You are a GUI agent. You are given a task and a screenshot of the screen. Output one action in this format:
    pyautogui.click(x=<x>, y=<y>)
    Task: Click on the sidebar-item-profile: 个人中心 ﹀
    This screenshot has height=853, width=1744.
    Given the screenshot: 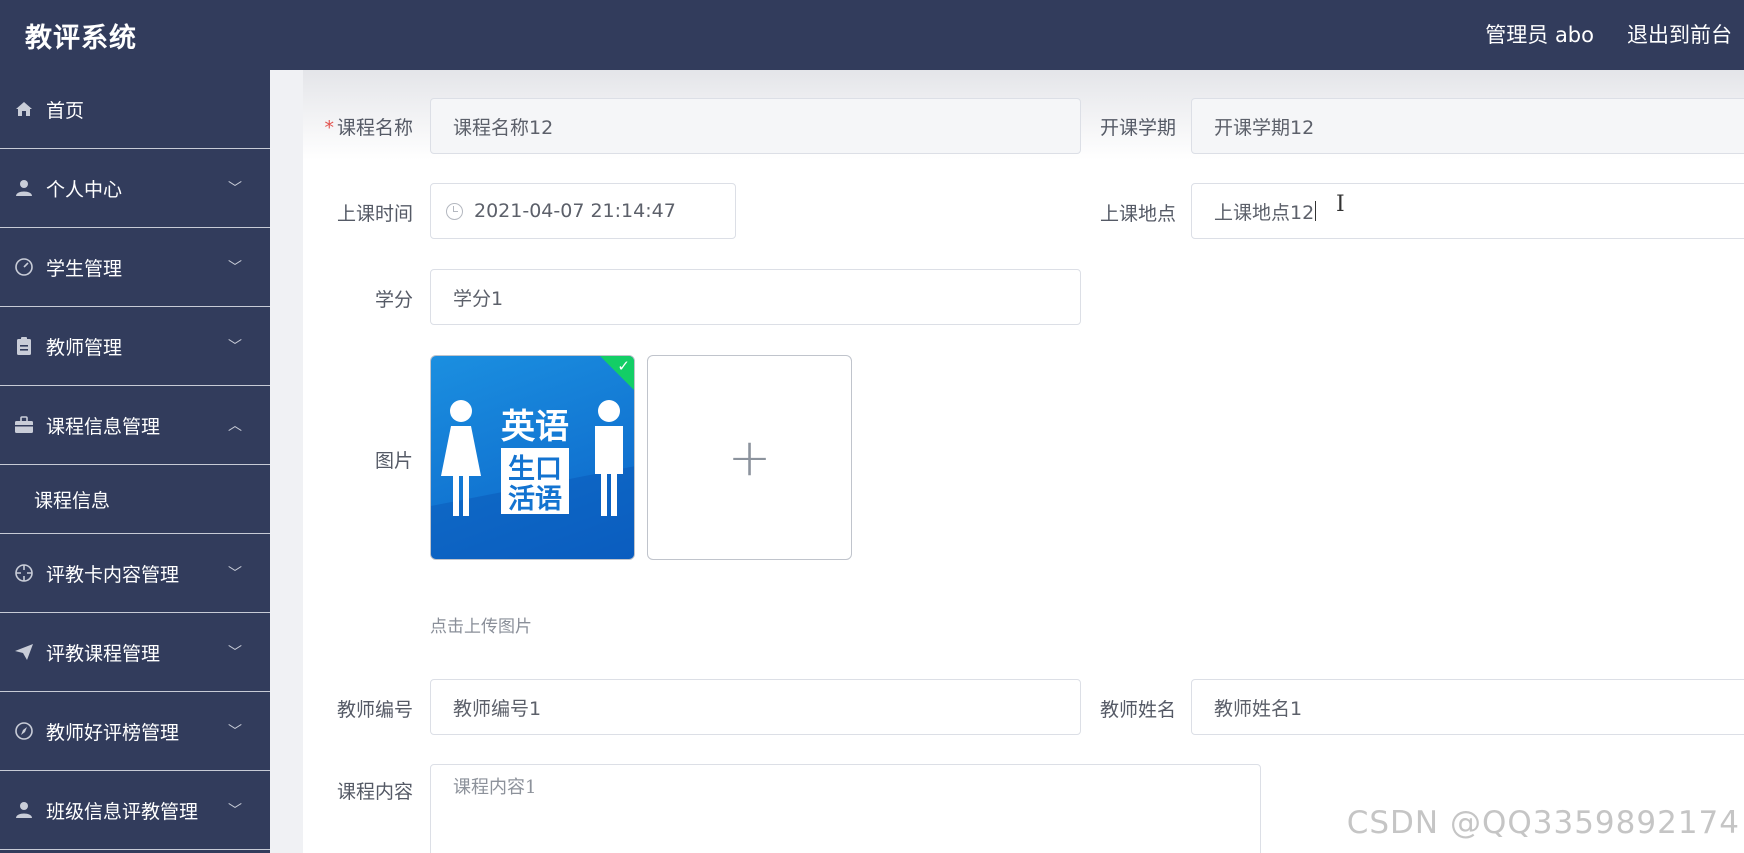 What is the action you would take?
    pyautogui.click(x=135, y=188)
    